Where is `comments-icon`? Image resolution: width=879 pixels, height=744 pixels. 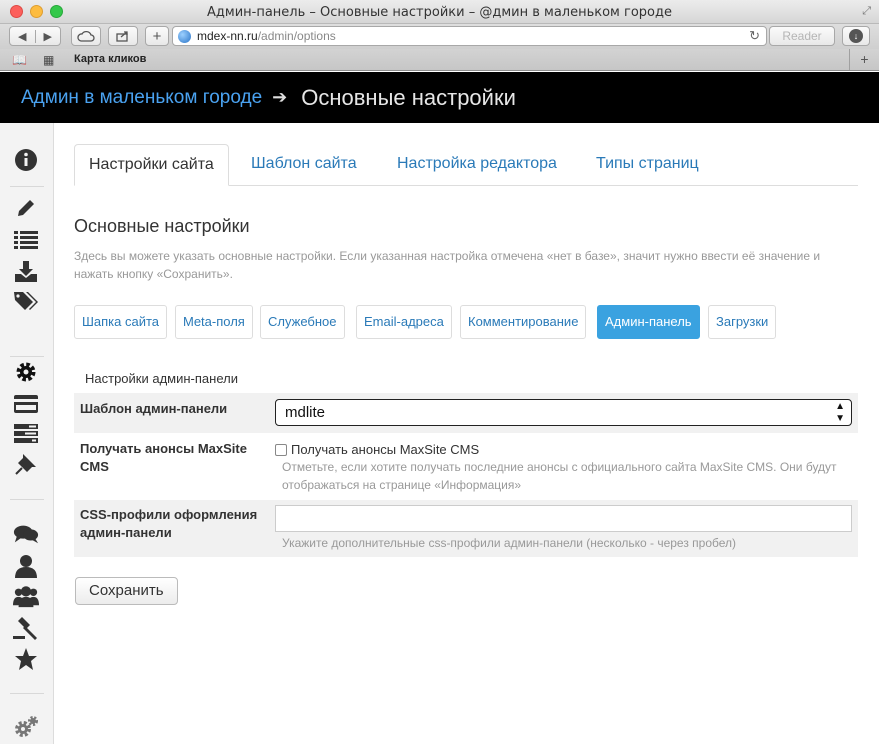
comments-icon is located at coordinates (26, 534).